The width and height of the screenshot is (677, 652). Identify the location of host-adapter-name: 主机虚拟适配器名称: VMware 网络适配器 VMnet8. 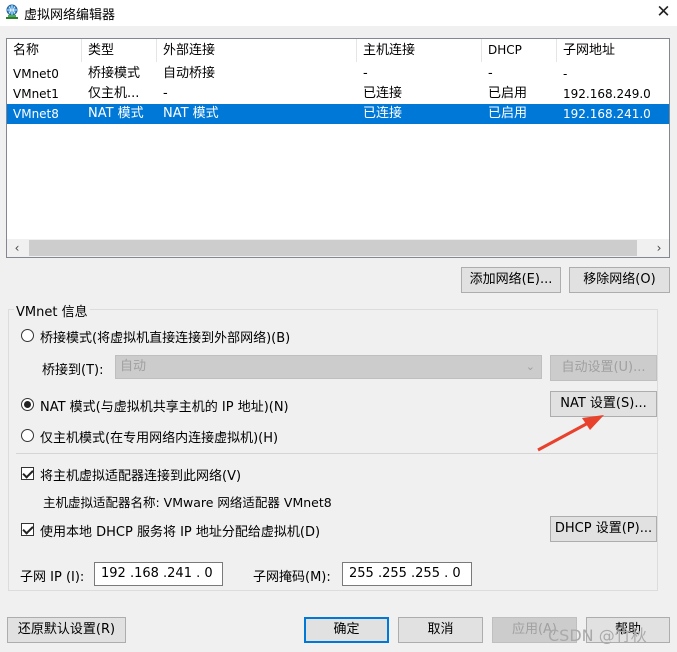
(187, 502).